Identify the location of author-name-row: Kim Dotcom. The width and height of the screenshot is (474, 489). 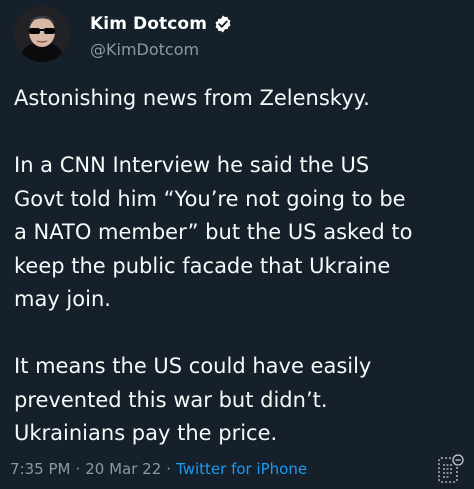
(161, 24).